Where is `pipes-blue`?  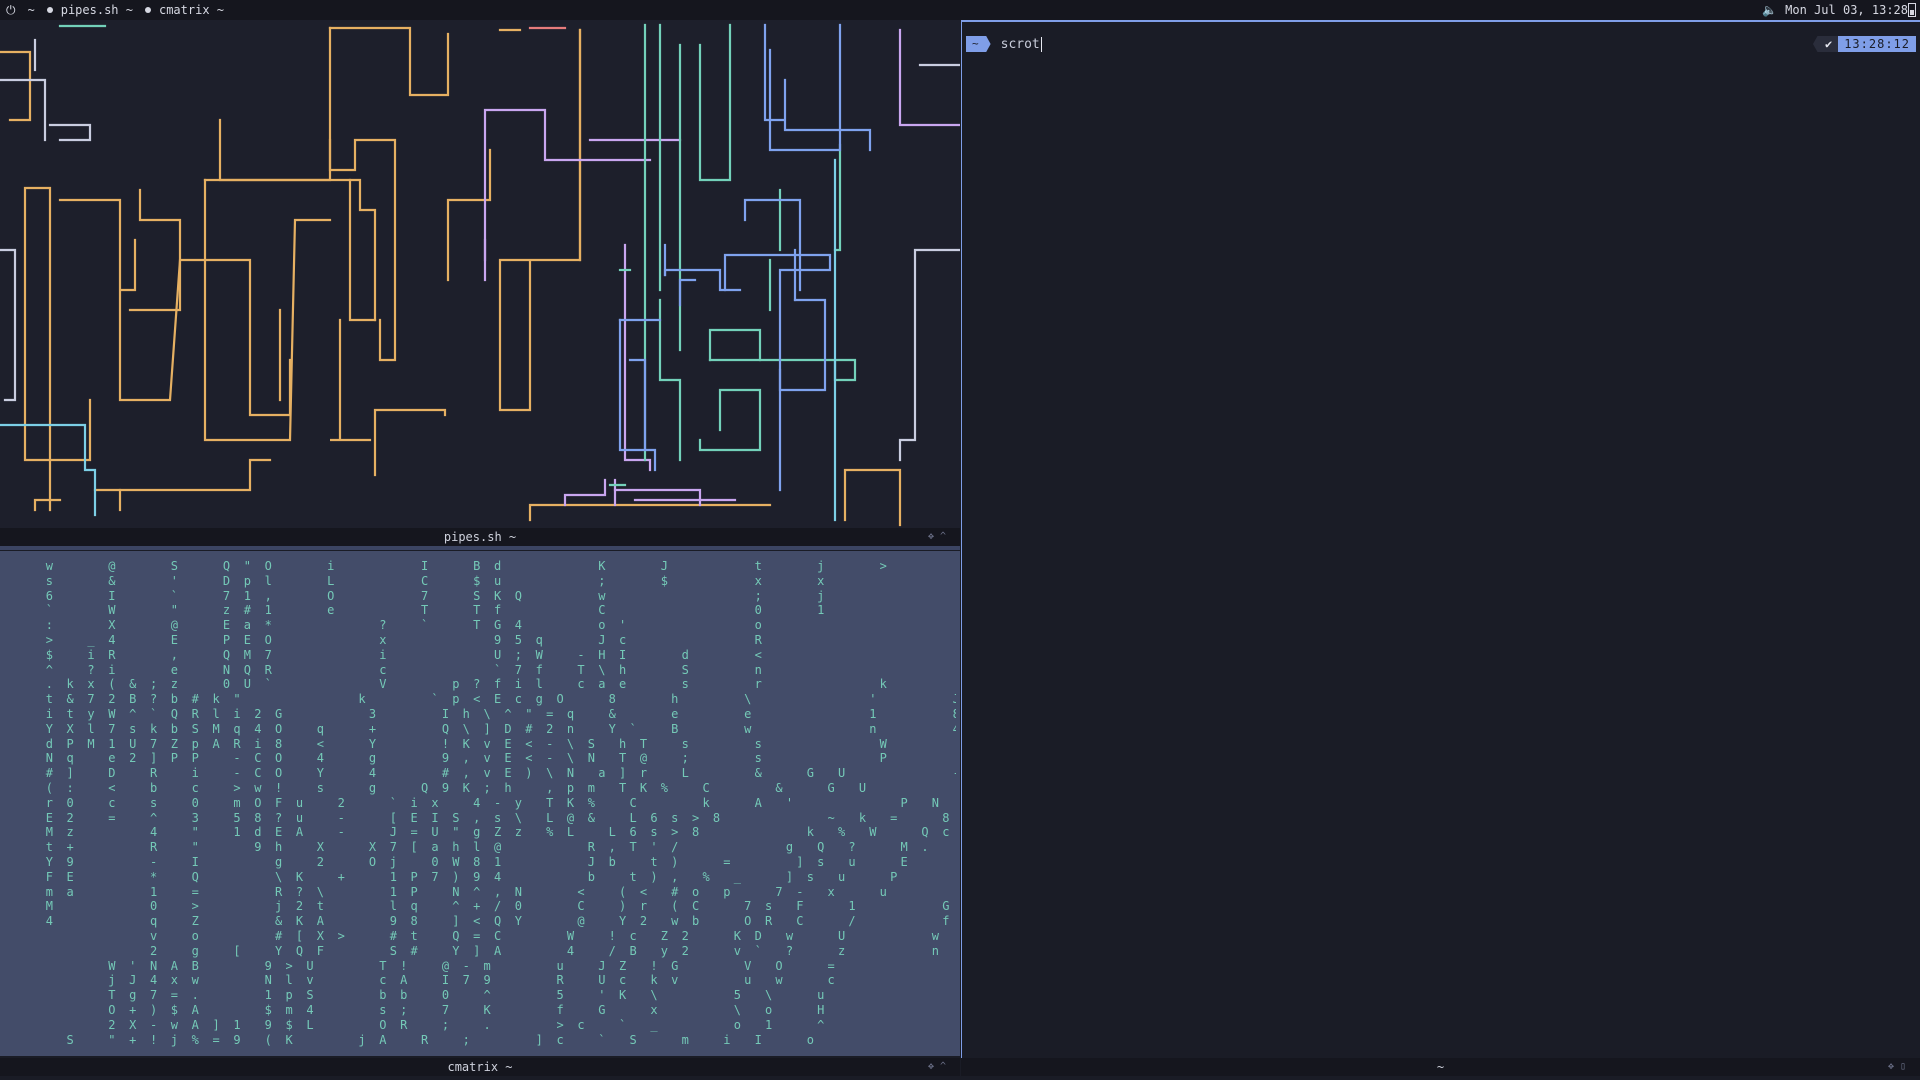 pipes-blue is located at coordinates (745, 257).